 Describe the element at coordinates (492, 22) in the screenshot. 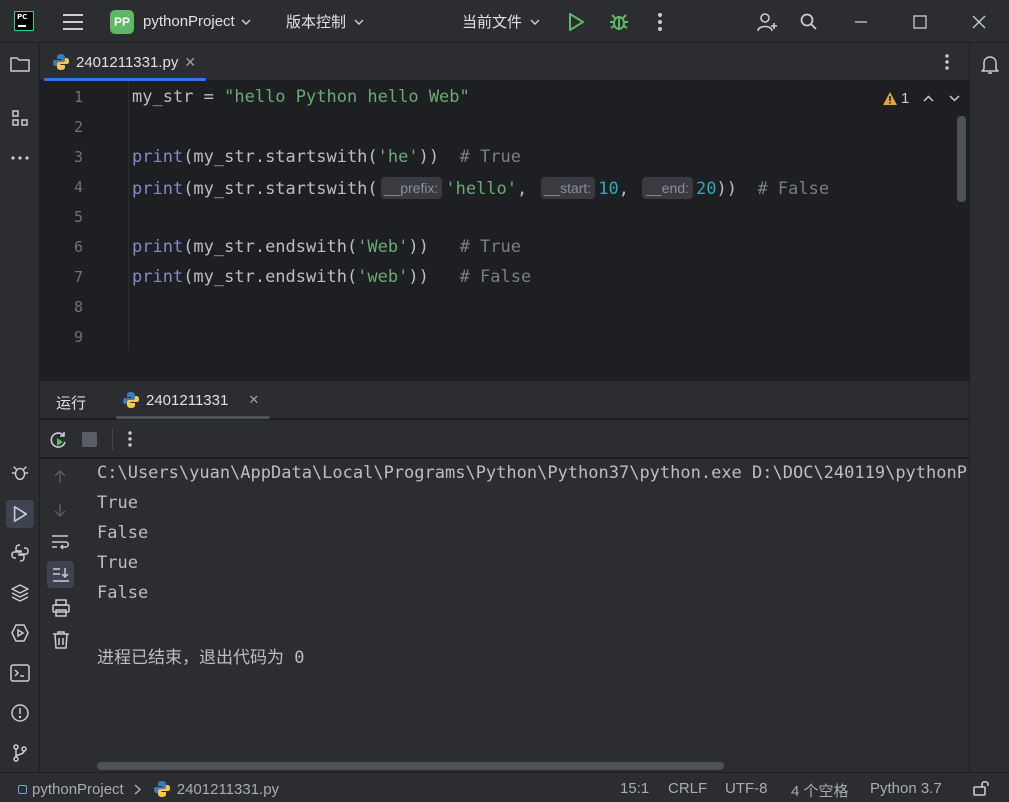

I see `run-config-label: 当前文件` at that location.